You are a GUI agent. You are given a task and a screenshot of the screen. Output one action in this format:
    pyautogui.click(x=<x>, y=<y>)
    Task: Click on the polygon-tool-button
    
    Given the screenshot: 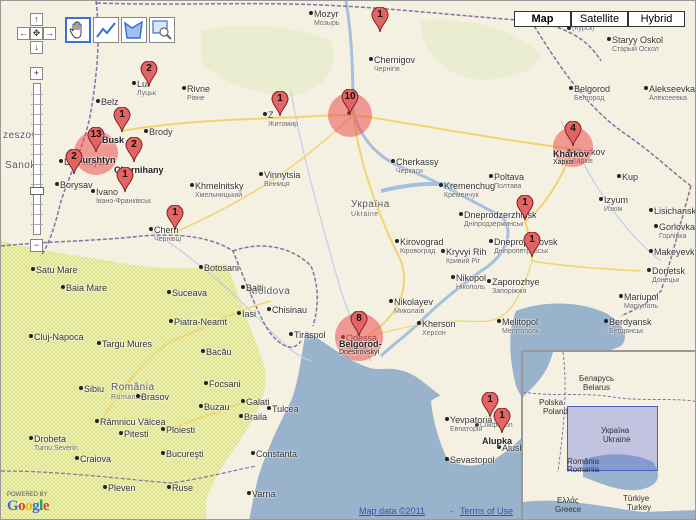 What is the action you would take?
    pyautogui.click(x=134, y=30)
    